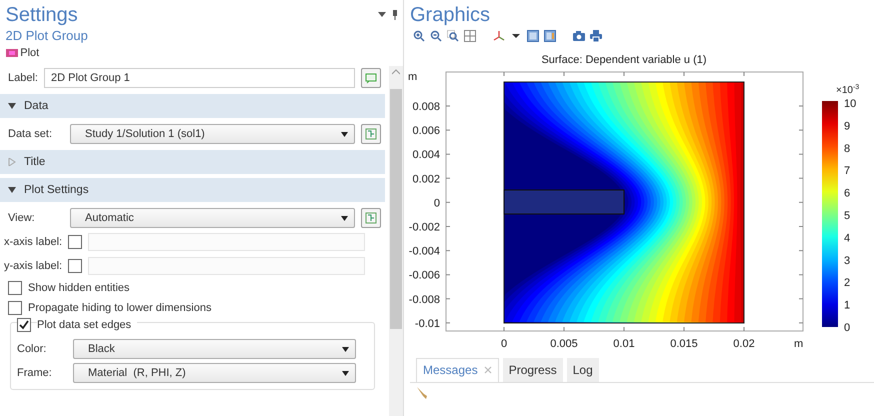 This screenshot has height=416, width=874. What do you see at coordinates (426, 154) in the screenshot?
I see `tick-label: 0.004` at bounding box center [426, 154].